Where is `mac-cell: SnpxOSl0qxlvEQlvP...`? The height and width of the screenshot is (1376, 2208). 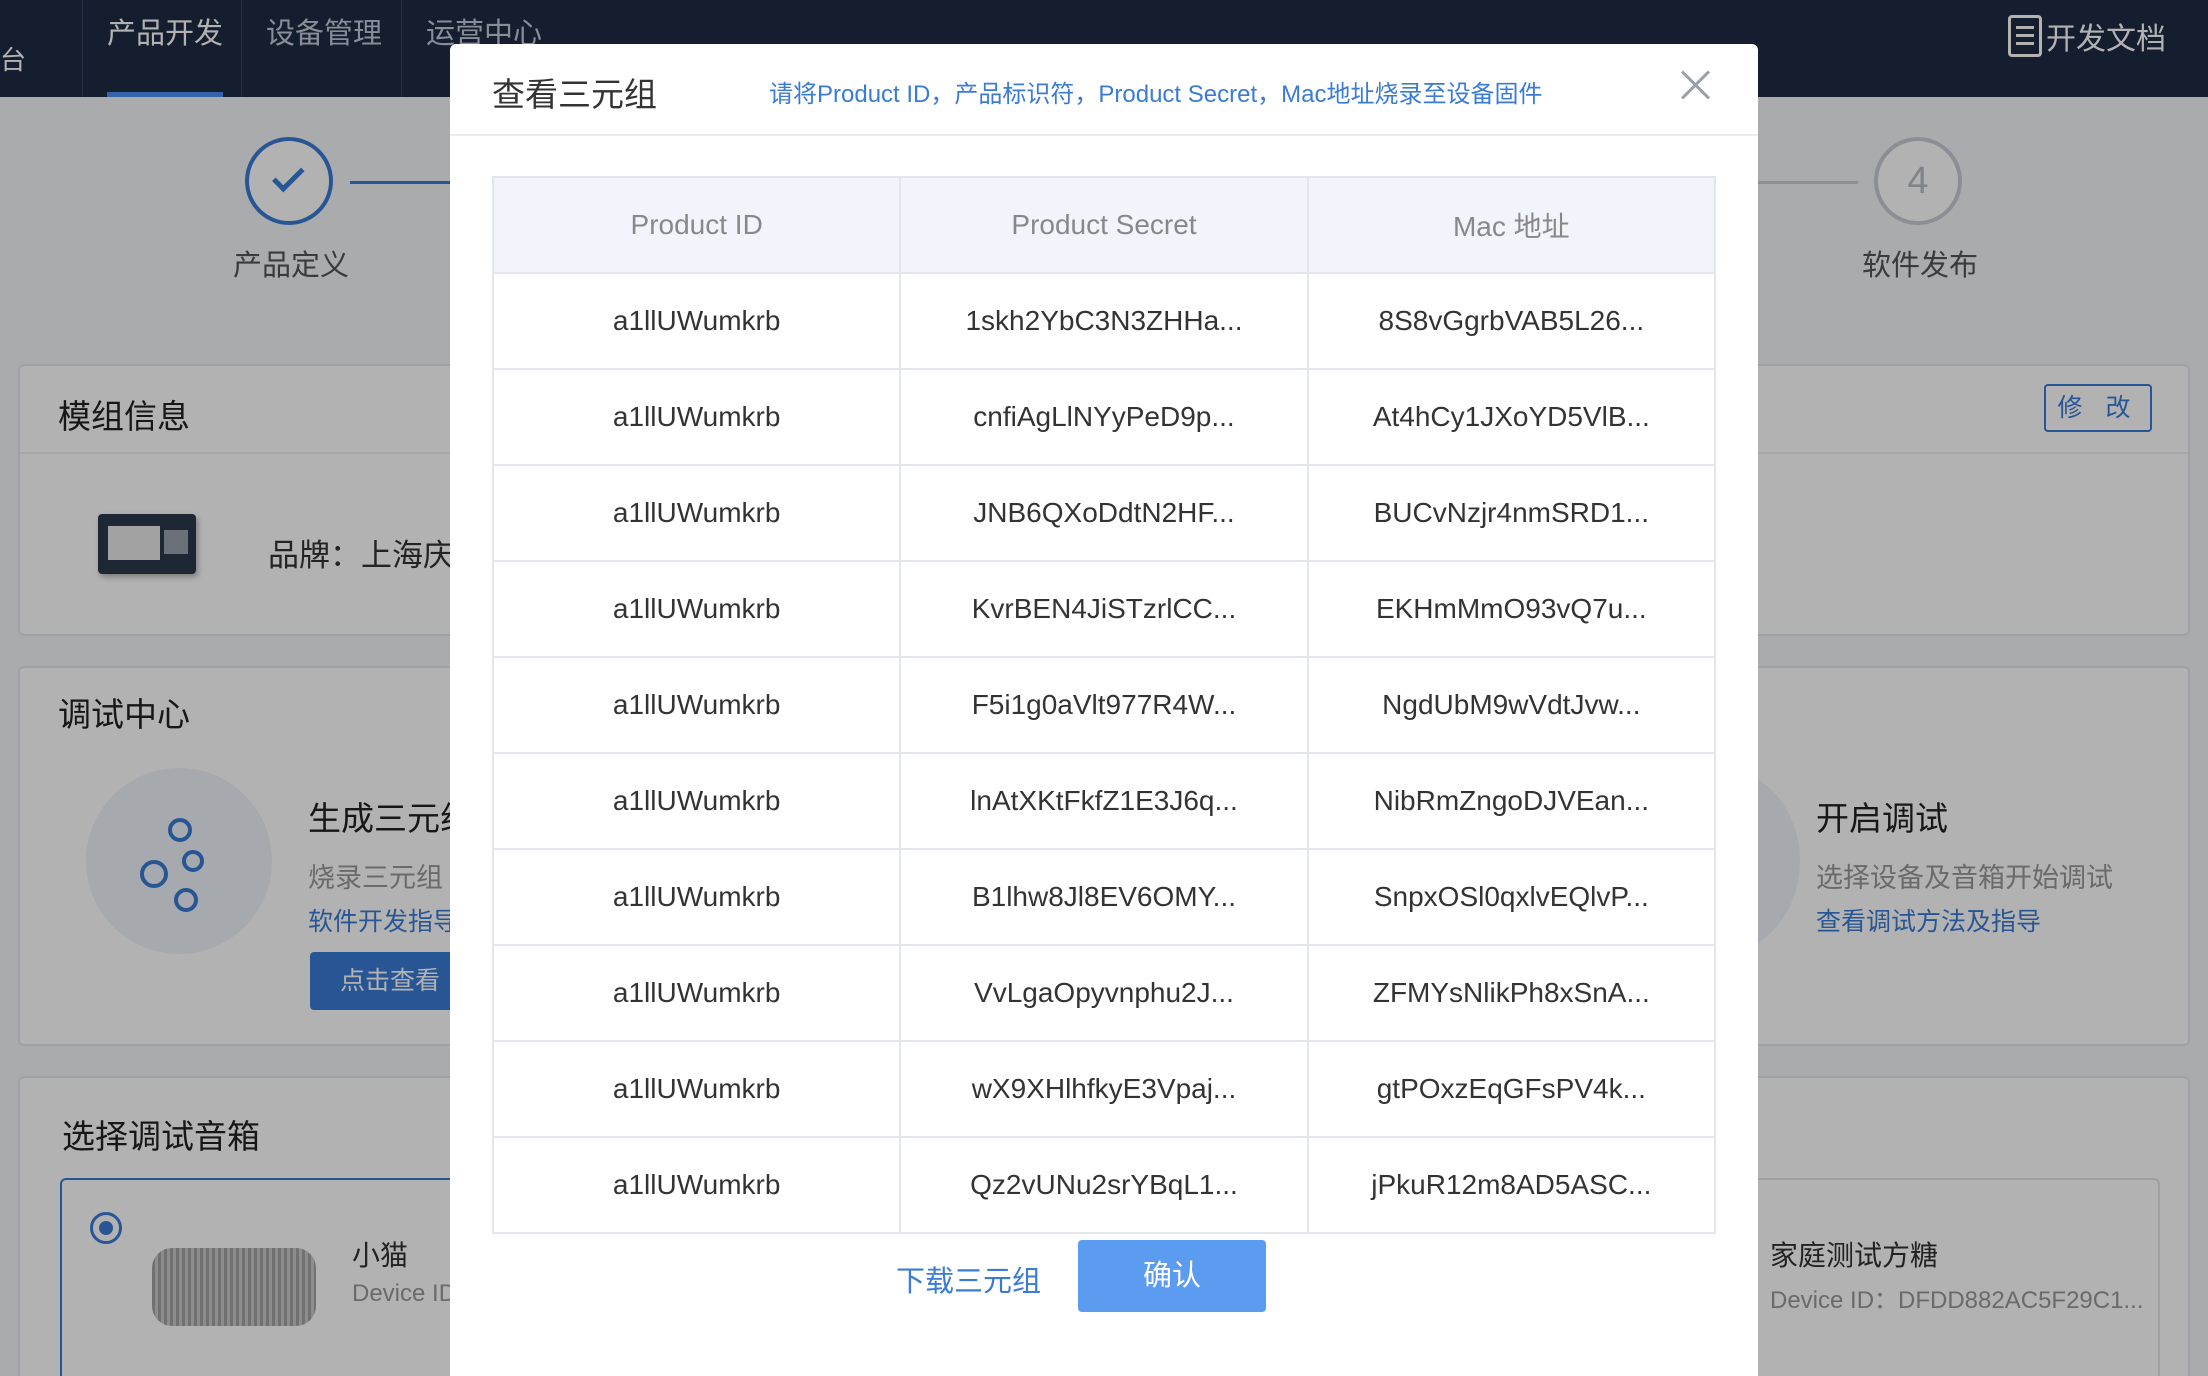 mac-cell: SnpxOSl0qxlvEQlvP... is located at coordinates (1511, 897).